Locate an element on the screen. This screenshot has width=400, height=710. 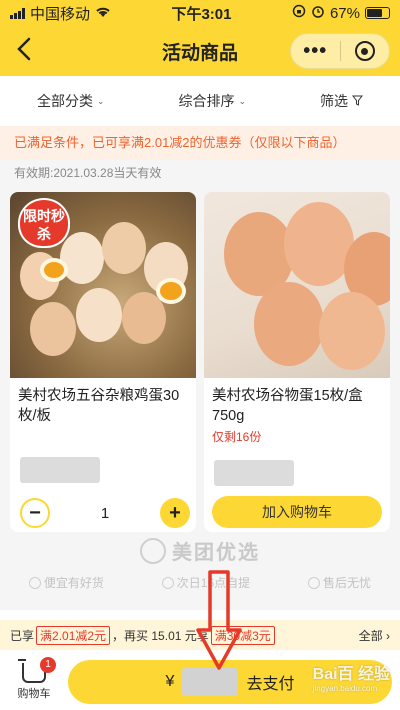
quantity-value: 1 is located at coordinates (105, 513).